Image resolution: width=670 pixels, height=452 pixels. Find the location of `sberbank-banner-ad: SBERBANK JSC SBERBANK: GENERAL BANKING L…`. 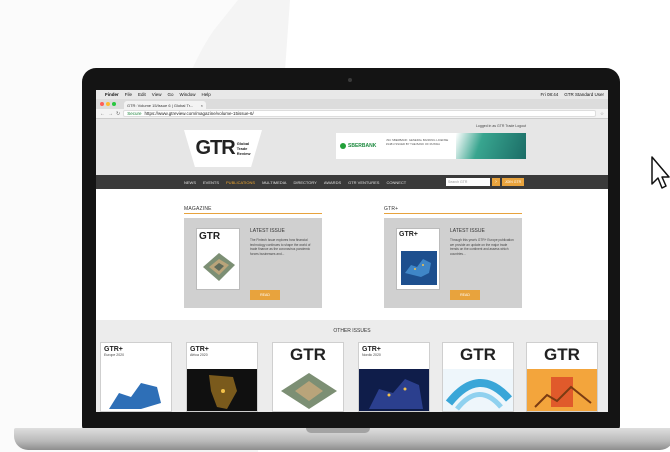

sberbank-banner-ad: SBERBANK JSC SBERBANK: GENERAL BANKING L… is located at coordinates (431, 146).